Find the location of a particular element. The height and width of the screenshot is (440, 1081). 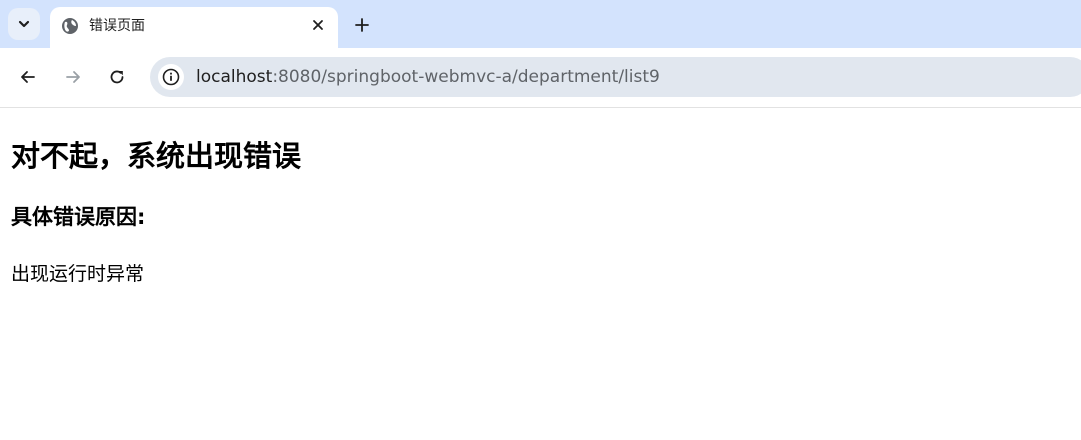

globe-icon is located at coordinates (70, 26).